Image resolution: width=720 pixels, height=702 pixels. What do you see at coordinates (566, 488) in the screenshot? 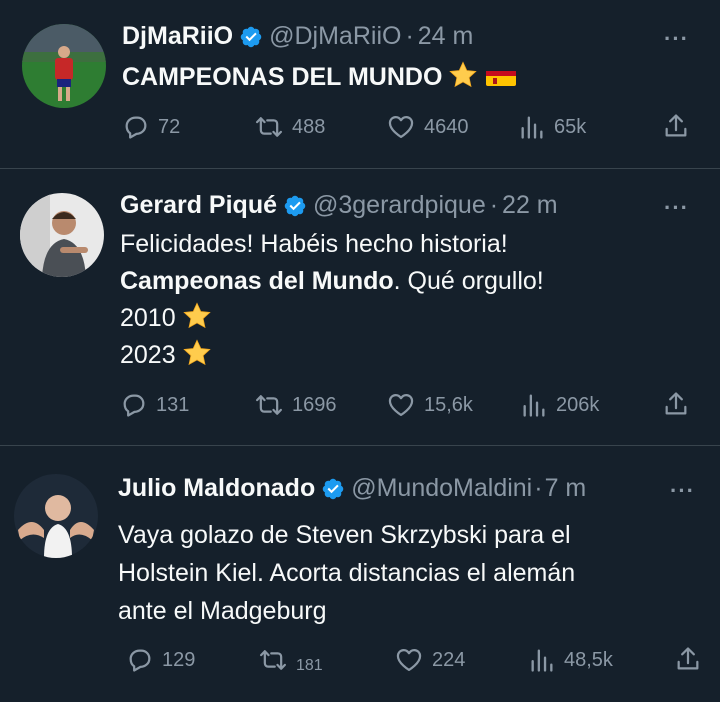
I see `timestamp: 7 m` at bounding box center [566, 488].